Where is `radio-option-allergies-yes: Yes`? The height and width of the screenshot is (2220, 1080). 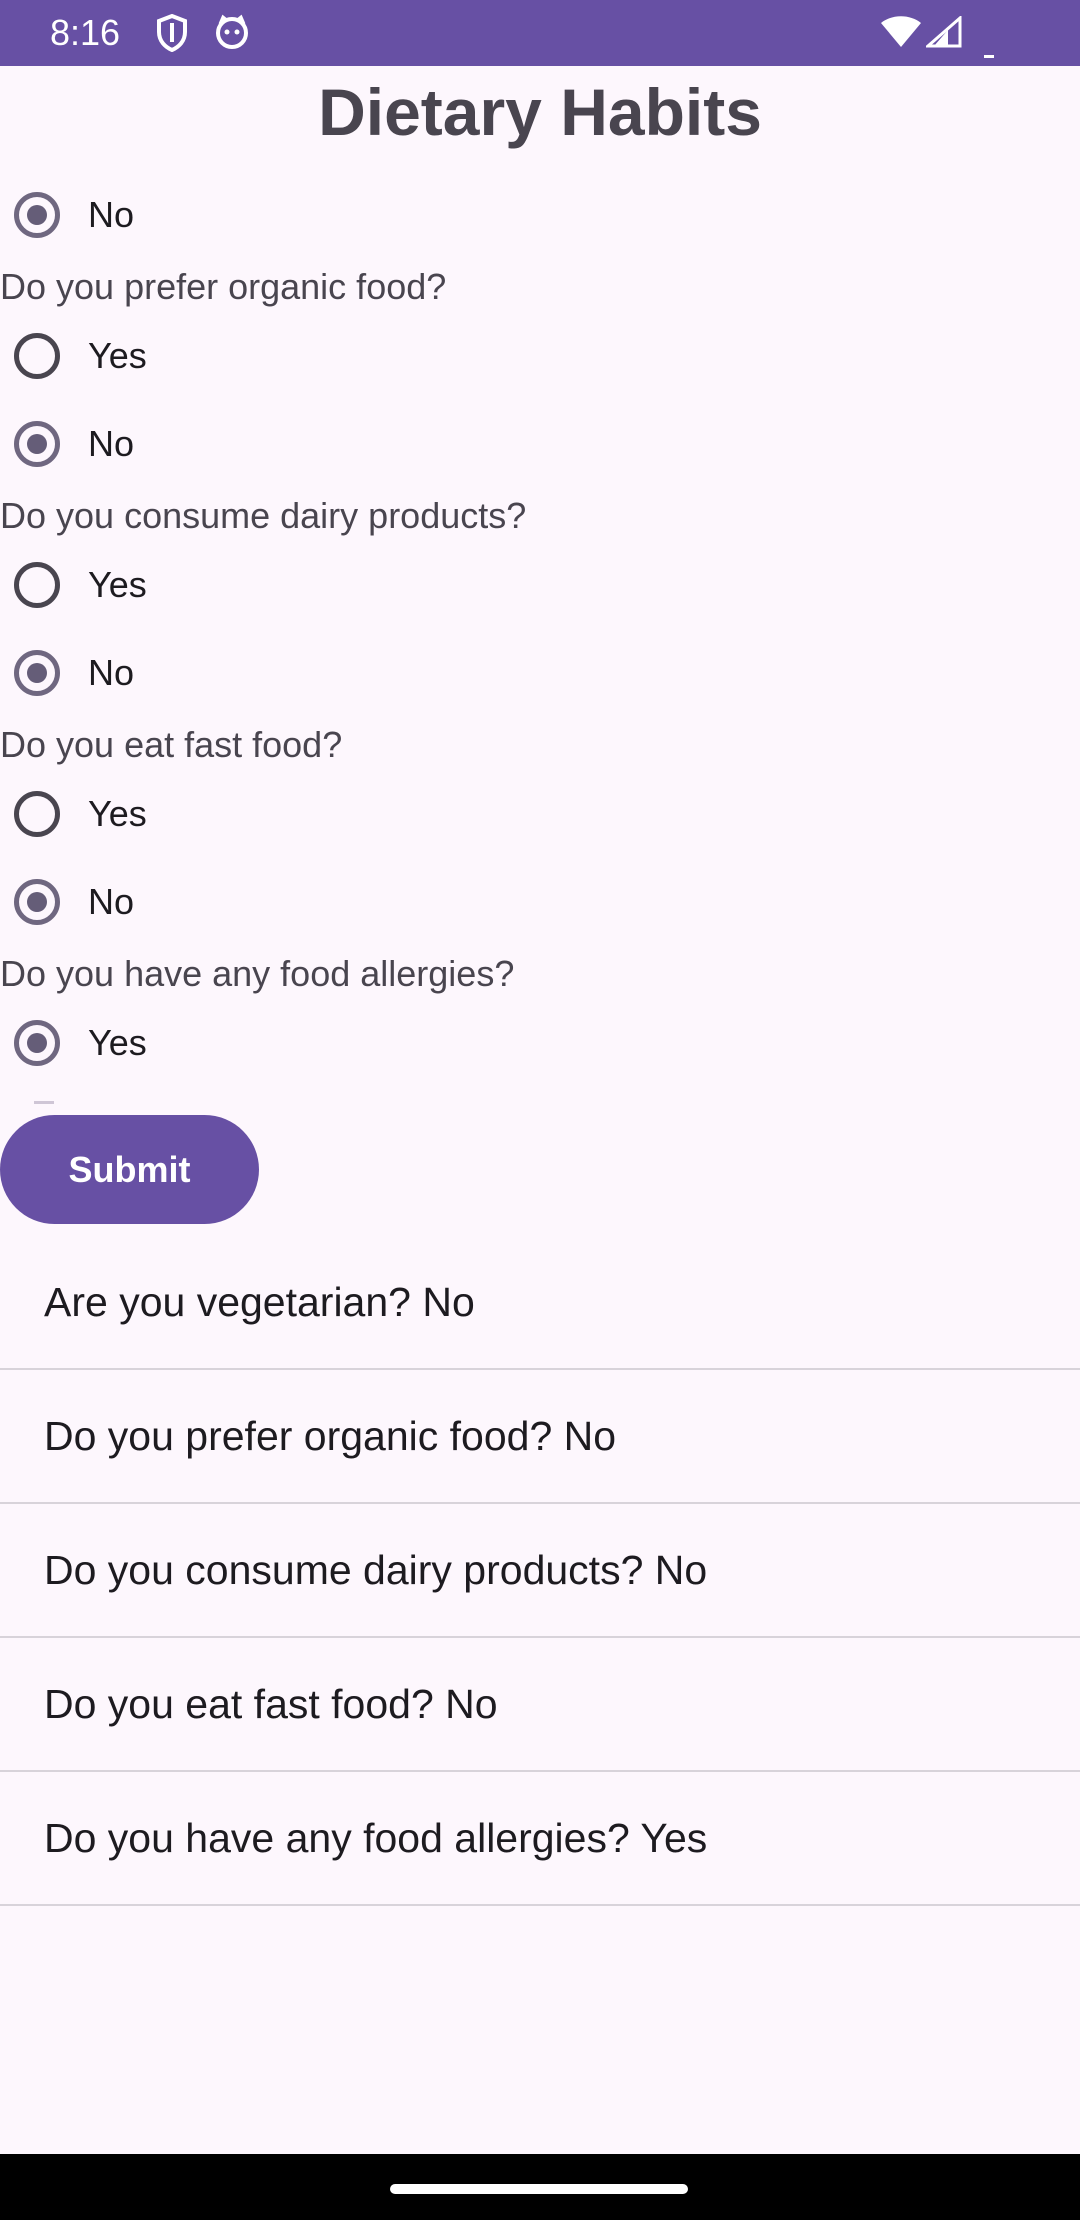 radio-option-allergies-yes: Yes is located at coordinates (80, 1043).